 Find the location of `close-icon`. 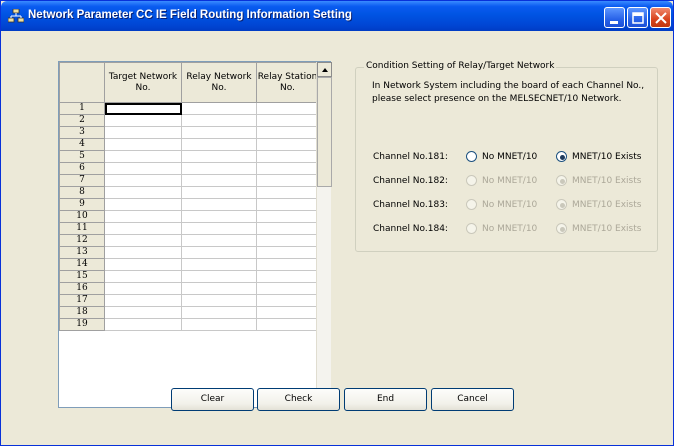

close-icon is located at coordinates (661, 18).